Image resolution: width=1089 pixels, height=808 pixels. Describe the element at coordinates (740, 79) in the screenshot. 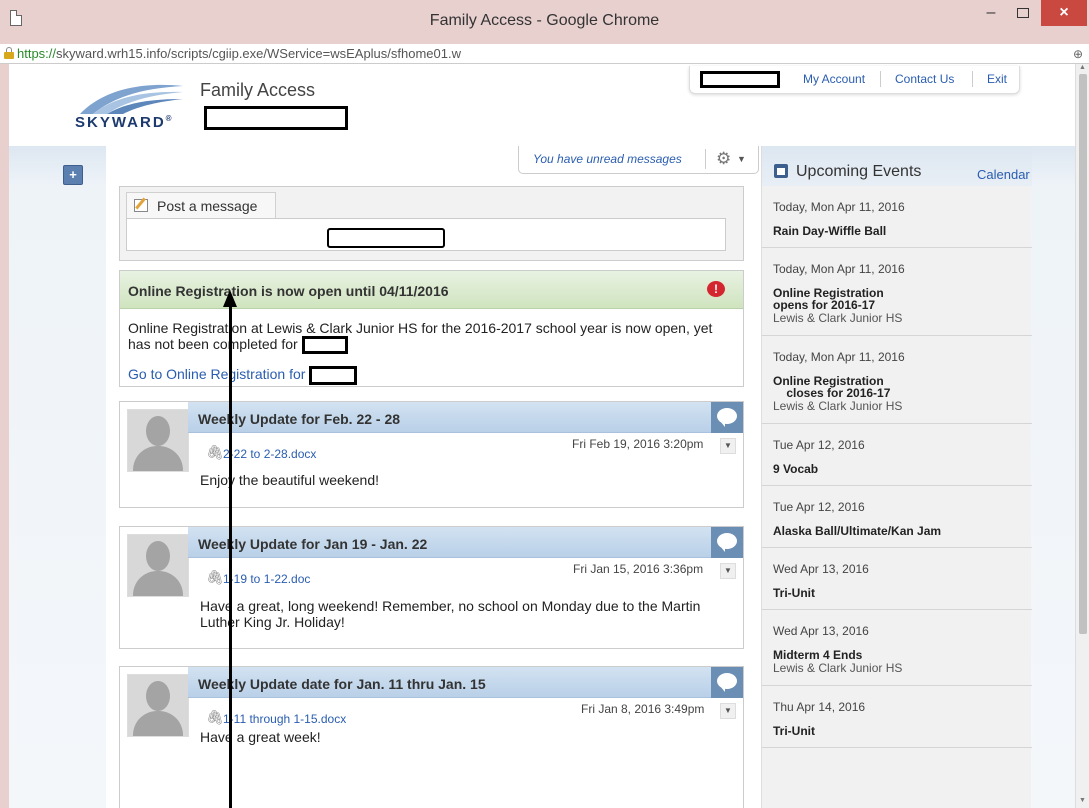

I see `redacted-user` at that location.